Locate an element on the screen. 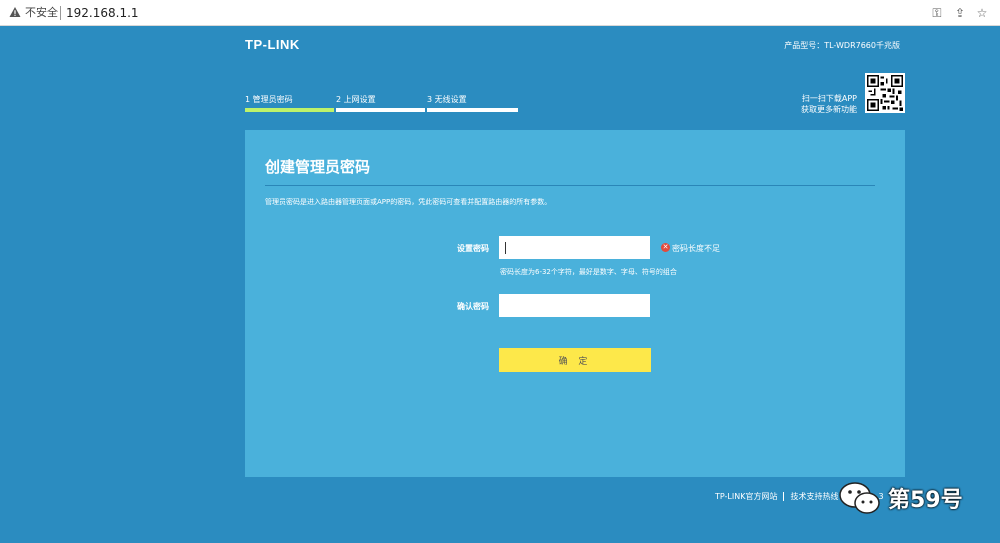 Image resolution: width=1000 pixels, height=543 pixels. warning-icon is located at coordinates (15, 12).